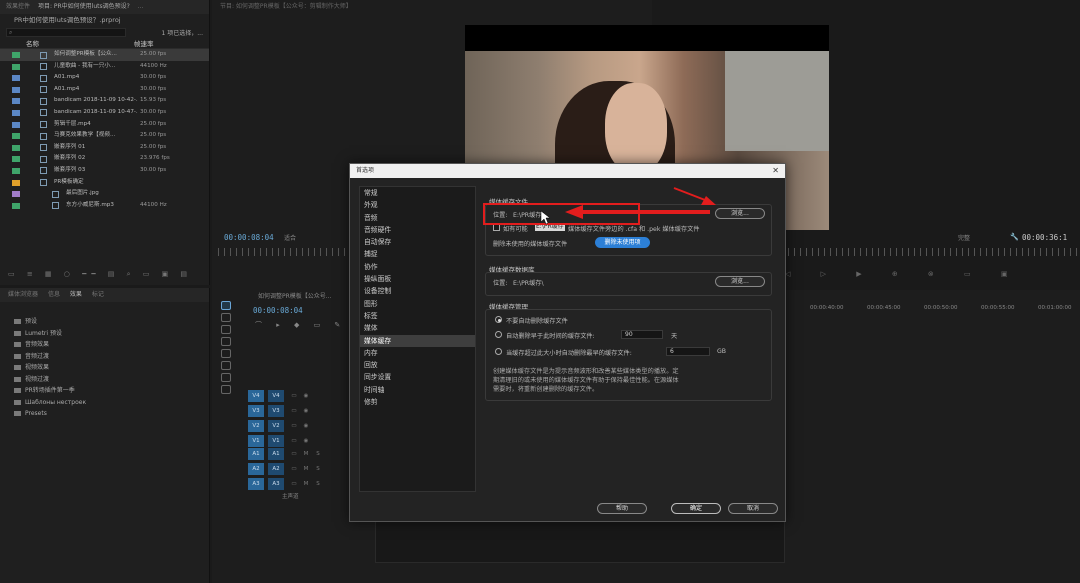  I want to click on annotation-arrows, so click(628, 206).